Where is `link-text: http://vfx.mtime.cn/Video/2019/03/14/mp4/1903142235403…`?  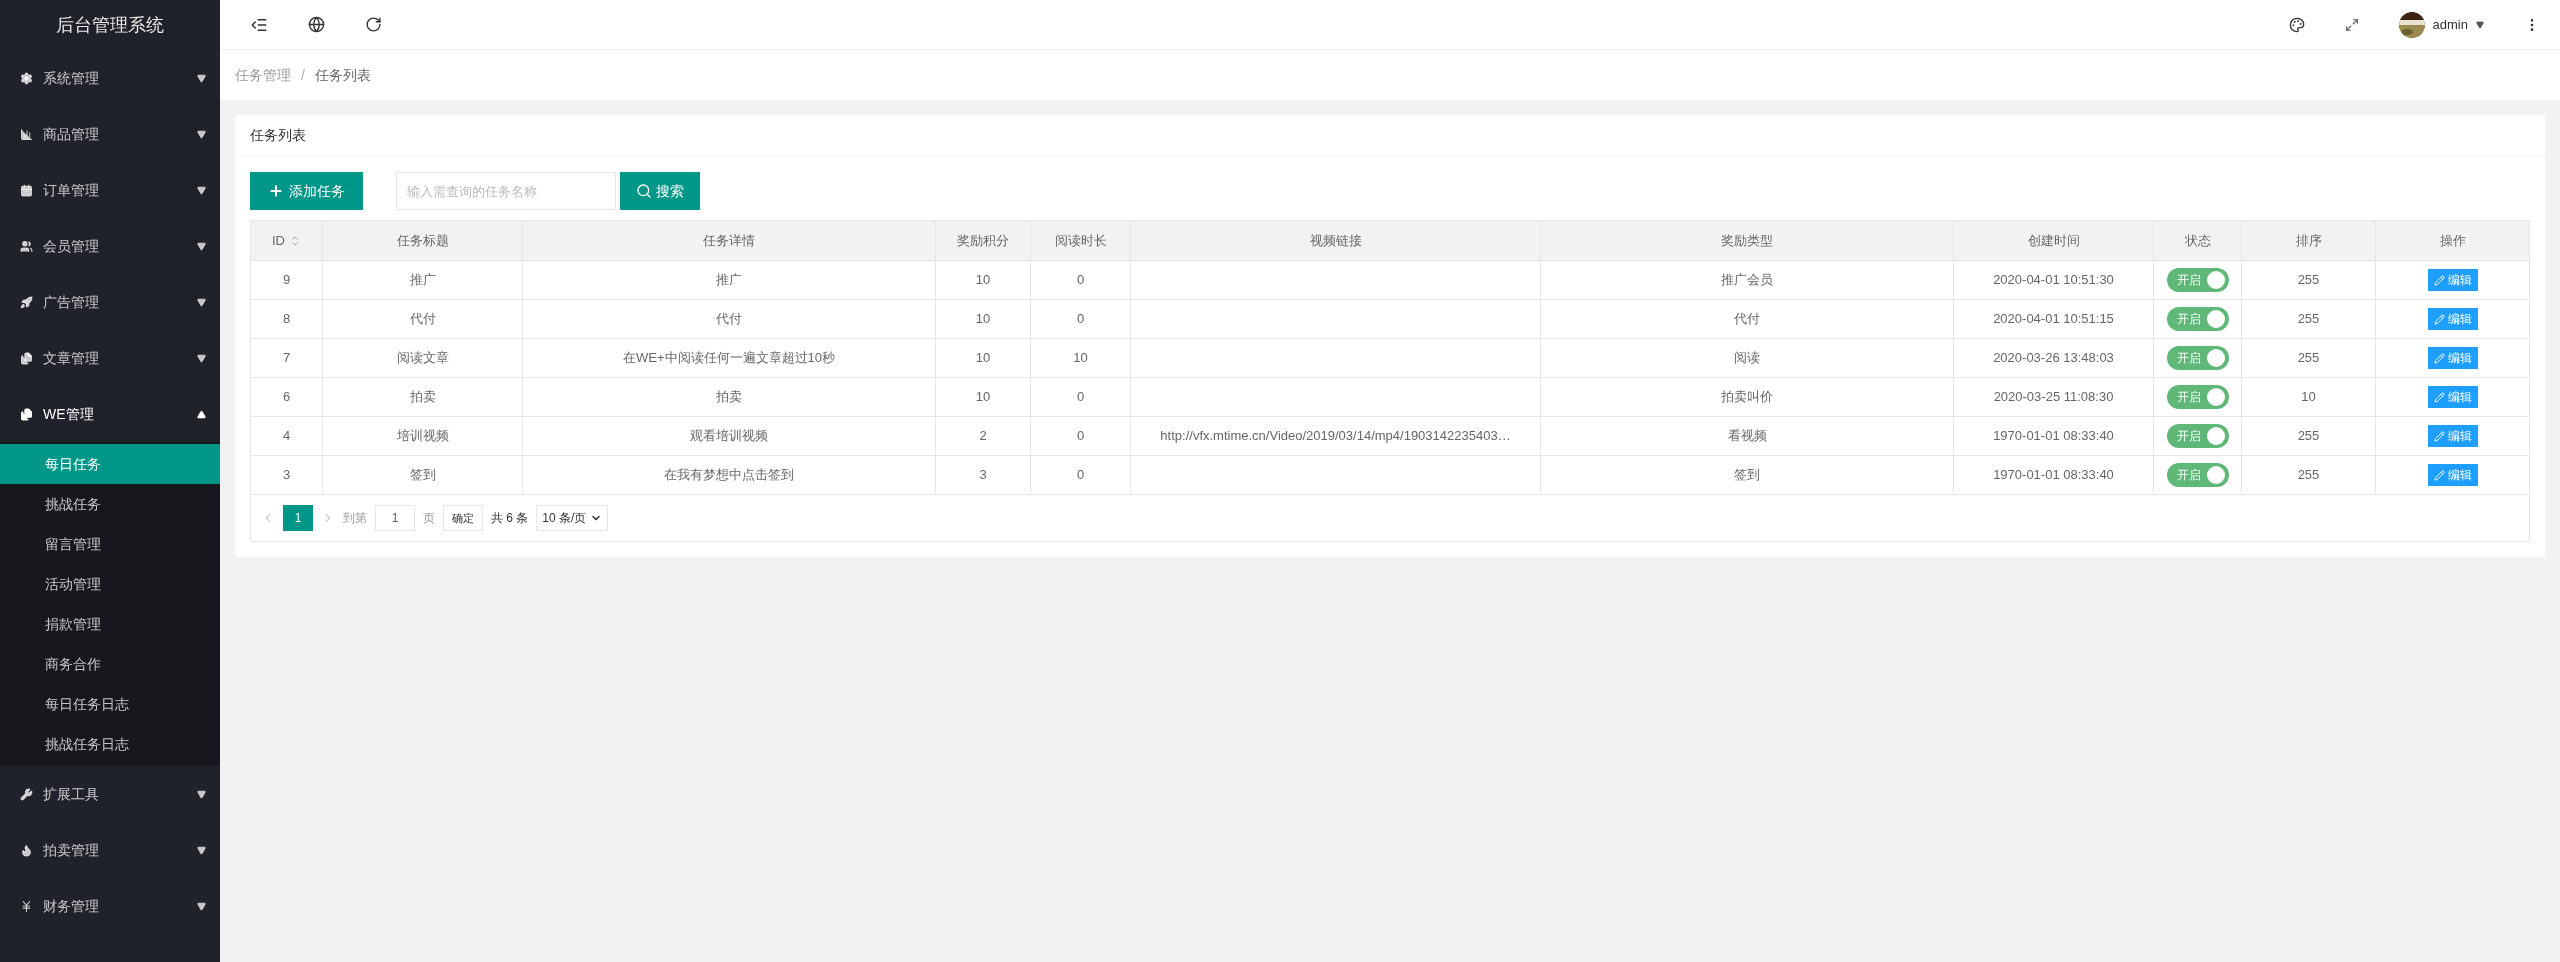 link-text: http://vfx.mtime.cn/Video/2019/03/14/mp4/1903142235403… is located at coordinates (1335, 436).